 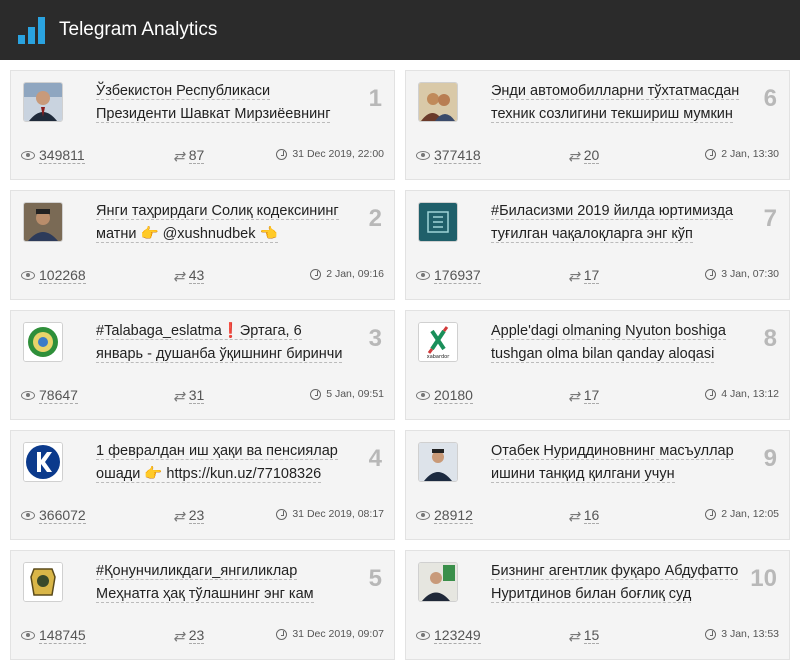 What do you see at coordinates (49, 395) in the screenshot?
I see `views-count: 78647` at bounding box center [49, 395].